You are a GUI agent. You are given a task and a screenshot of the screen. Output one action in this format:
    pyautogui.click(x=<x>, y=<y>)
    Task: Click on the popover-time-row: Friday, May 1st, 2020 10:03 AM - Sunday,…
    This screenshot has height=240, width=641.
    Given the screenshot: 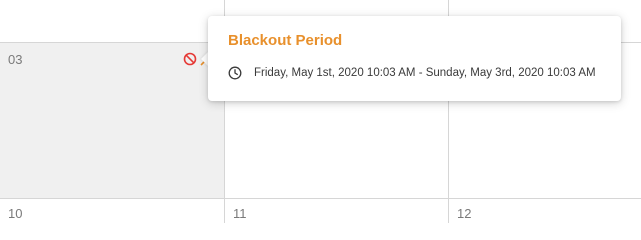 What is the action you would take?
    pyautogui.click(x=412, y=73)
    